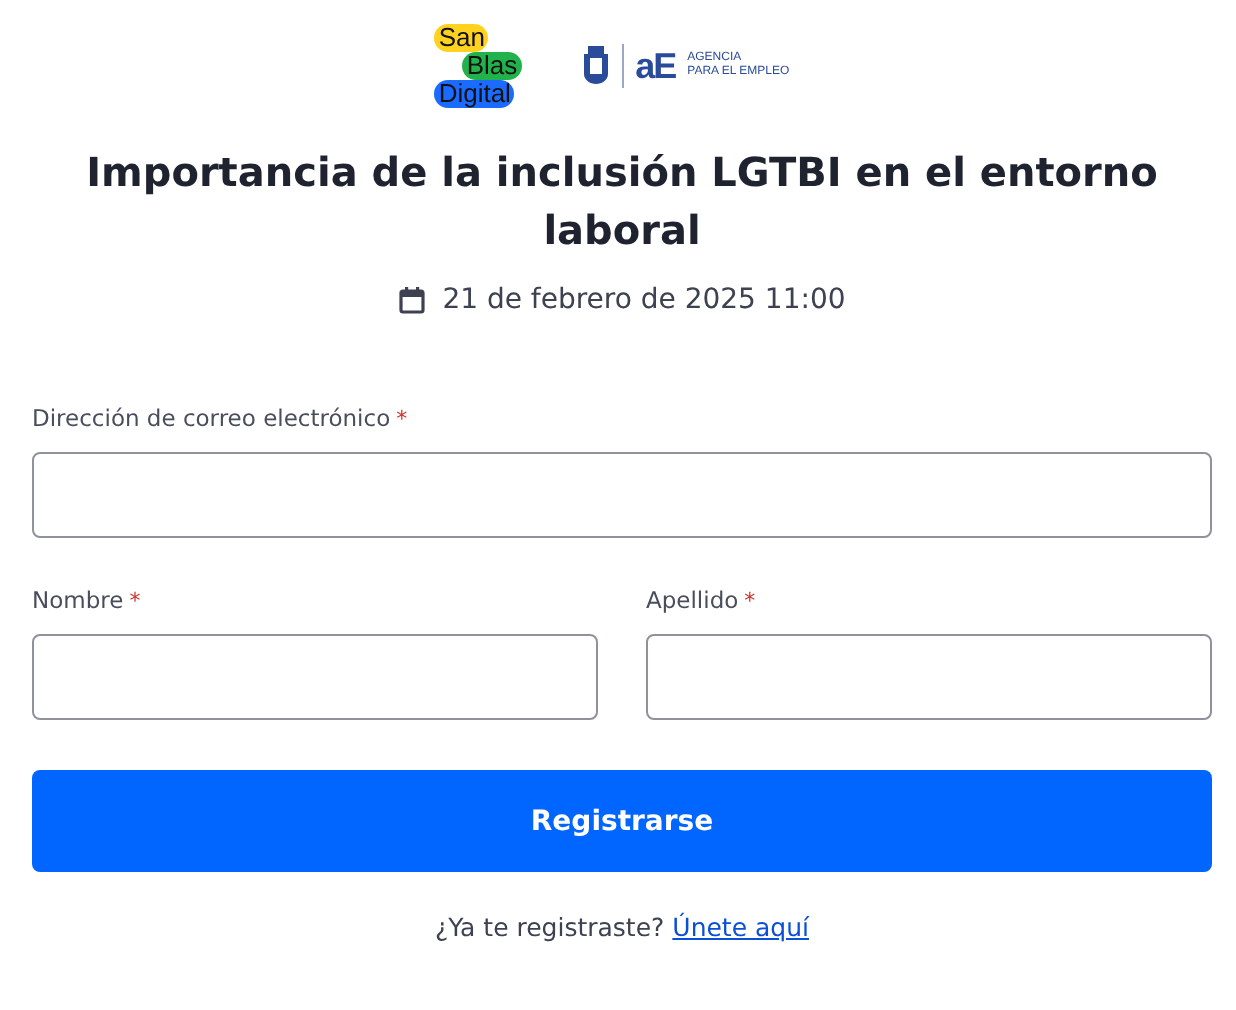 This screenshot has height=1010, width=1236. What do you see at coordinates (221, 418) in the screenshot?
I see `field-label: Dirección de correo electrónico *` at bounding box center [221, 418].